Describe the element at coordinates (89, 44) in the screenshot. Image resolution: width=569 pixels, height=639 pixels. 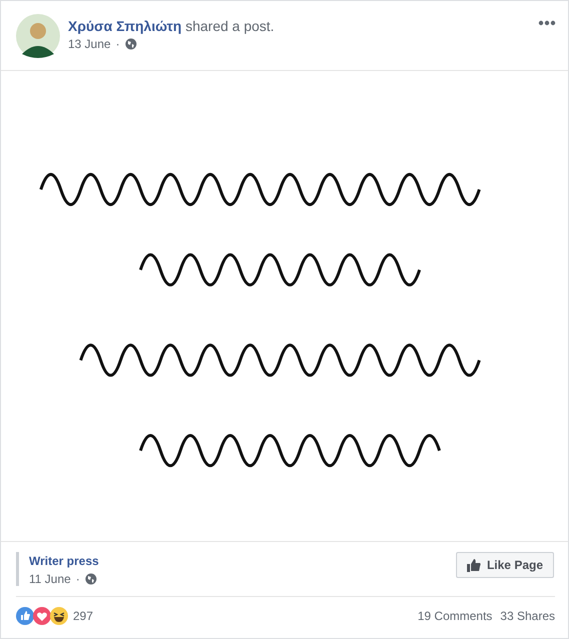
I see `post-date: 13 June` at that location.